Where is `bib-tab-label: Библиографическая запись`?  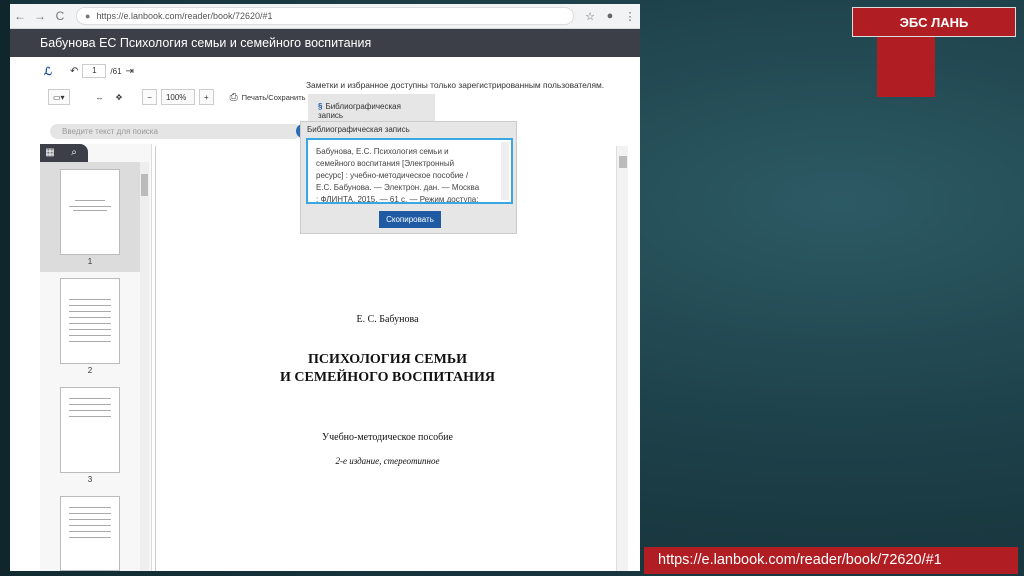
bib-tab-label: Библиографическая запись is located at coordinates (359, 111).